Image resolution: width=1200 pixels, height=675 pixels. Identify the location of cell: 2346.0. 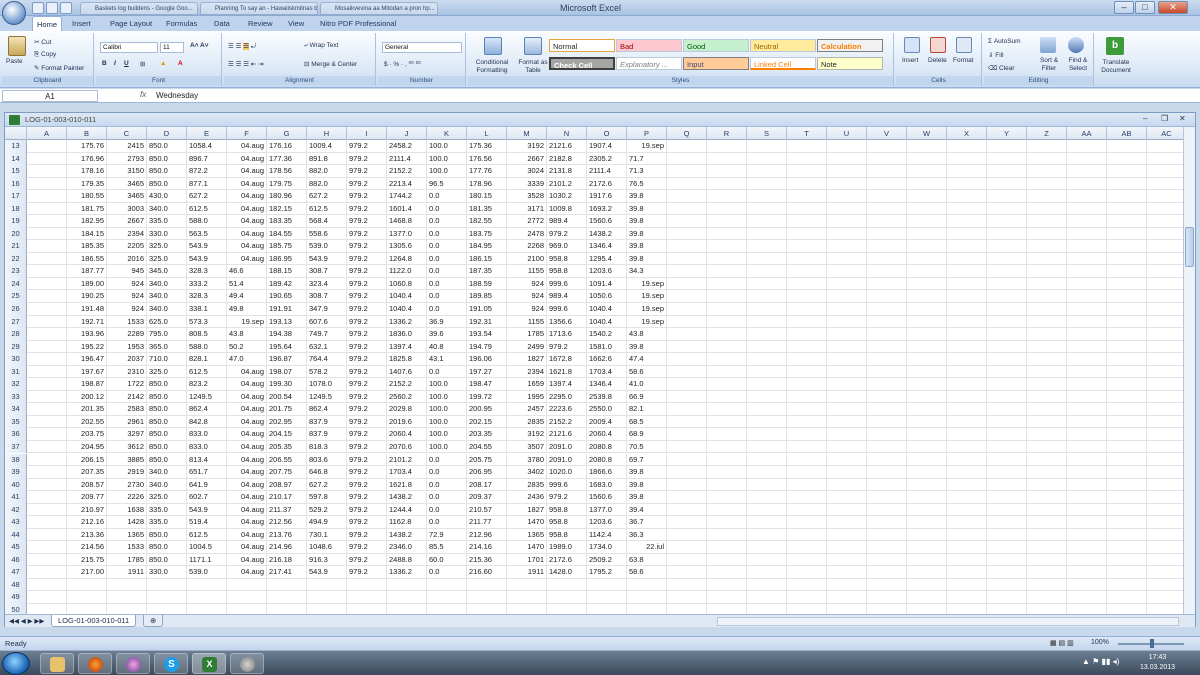
(407, 547).